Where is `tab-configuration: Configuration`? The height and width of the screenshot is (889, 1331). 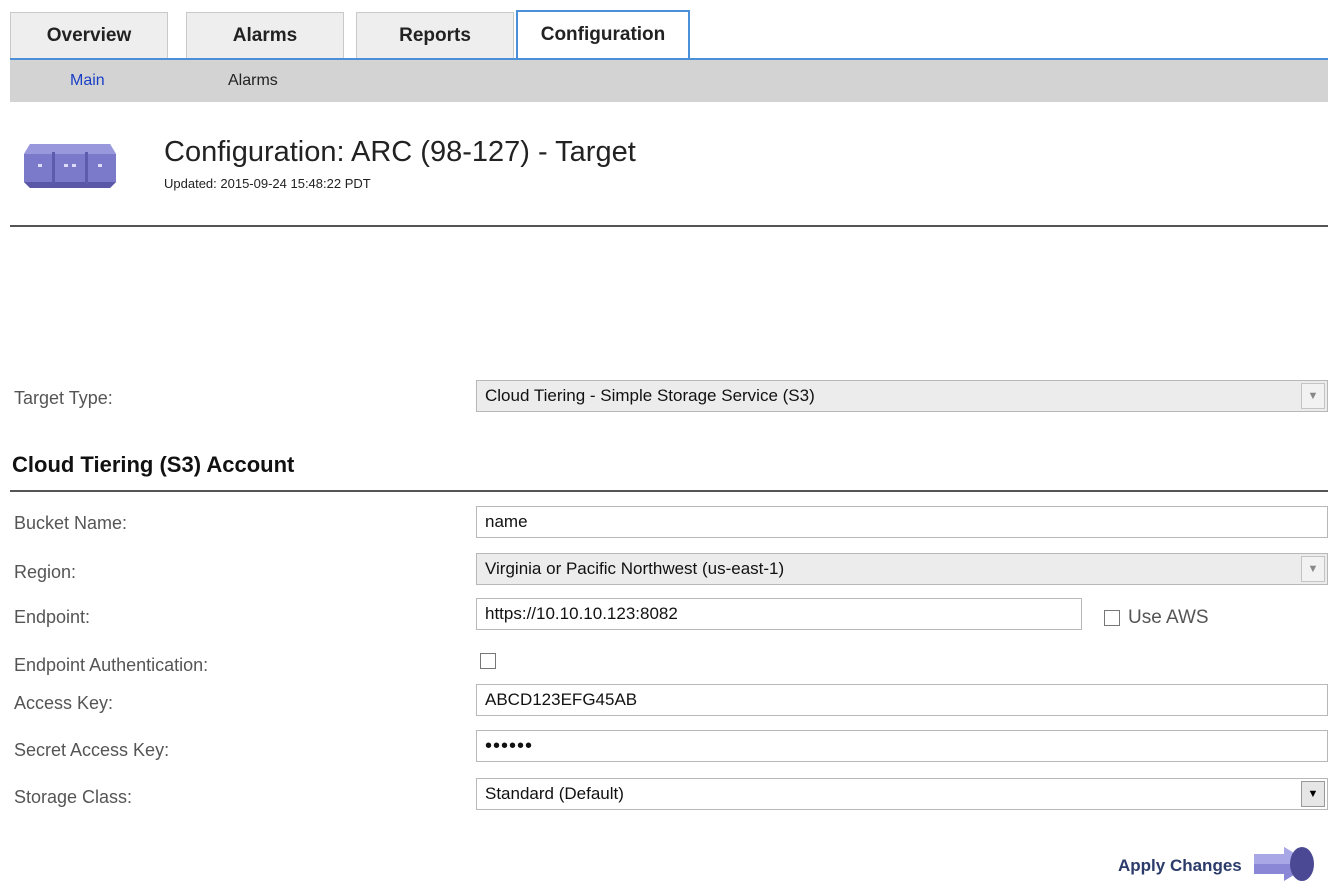
tab-configuration: Configuration is located at coordinates (603, 34).